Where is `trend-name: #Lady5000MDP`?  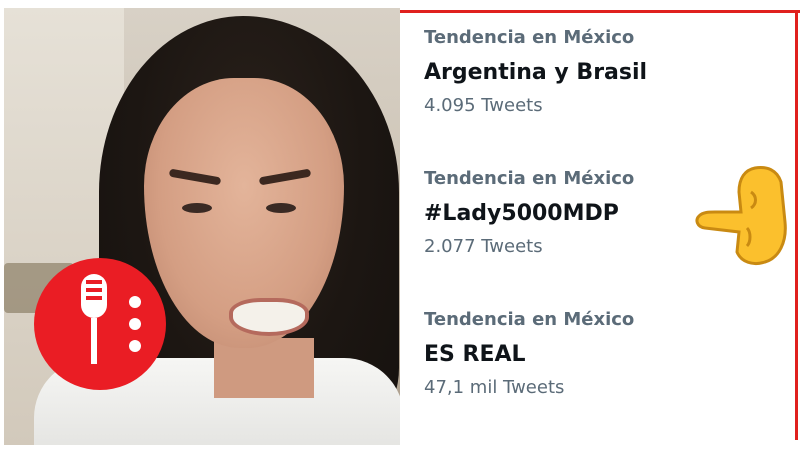 trend-name: #Lady5000MDP is located at coordinates (521, 213).